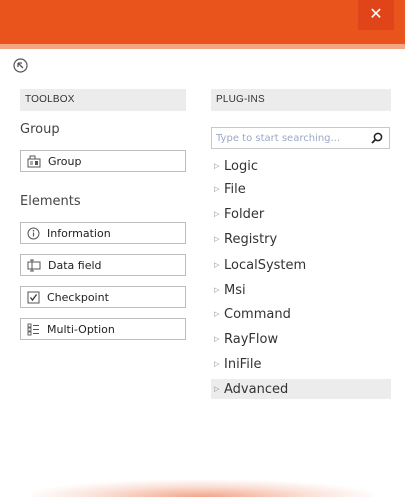 The width and height of the screenshot is (405, 497). Describe the element at coordinates (287, 138) in the screenshot. I see `plugin-search-input` at that location.